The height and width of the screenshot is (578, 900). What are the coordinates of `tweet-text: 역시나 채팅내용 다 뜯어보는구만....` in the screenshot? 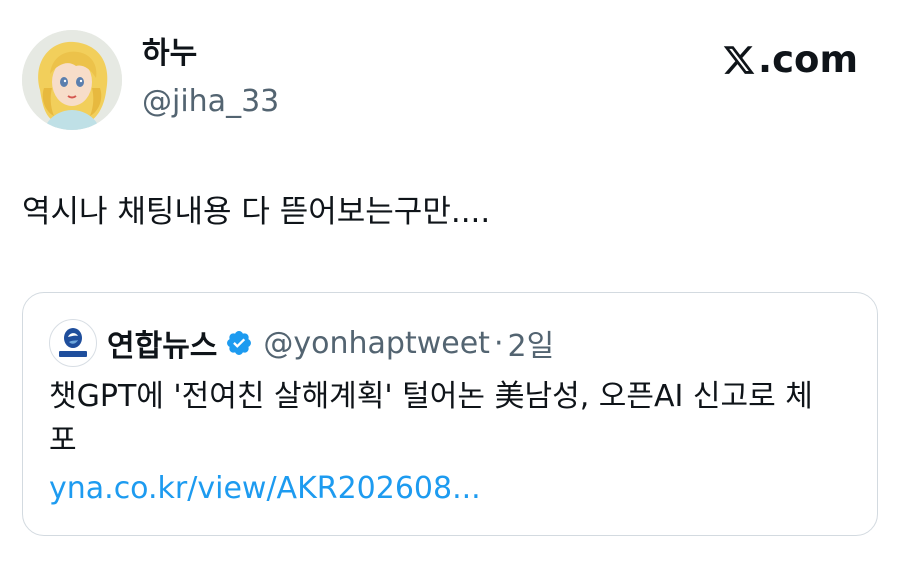 It's located at (256, 212).